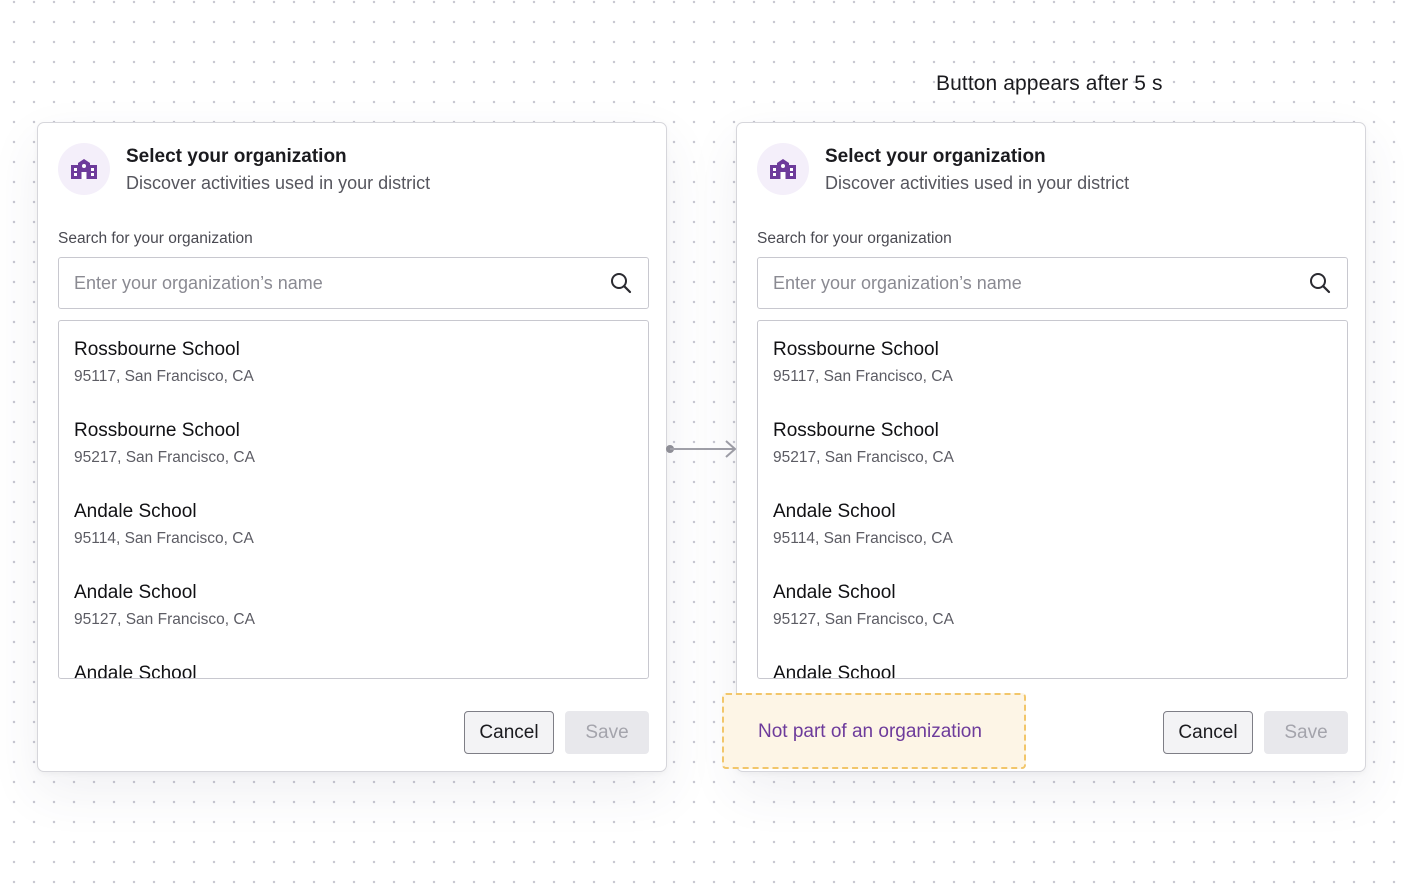 This screenshot has width=1404, height=896. Describe the element at coordinates (701, 449) in the screenshot. I see `arrow-right-icon` at that location.